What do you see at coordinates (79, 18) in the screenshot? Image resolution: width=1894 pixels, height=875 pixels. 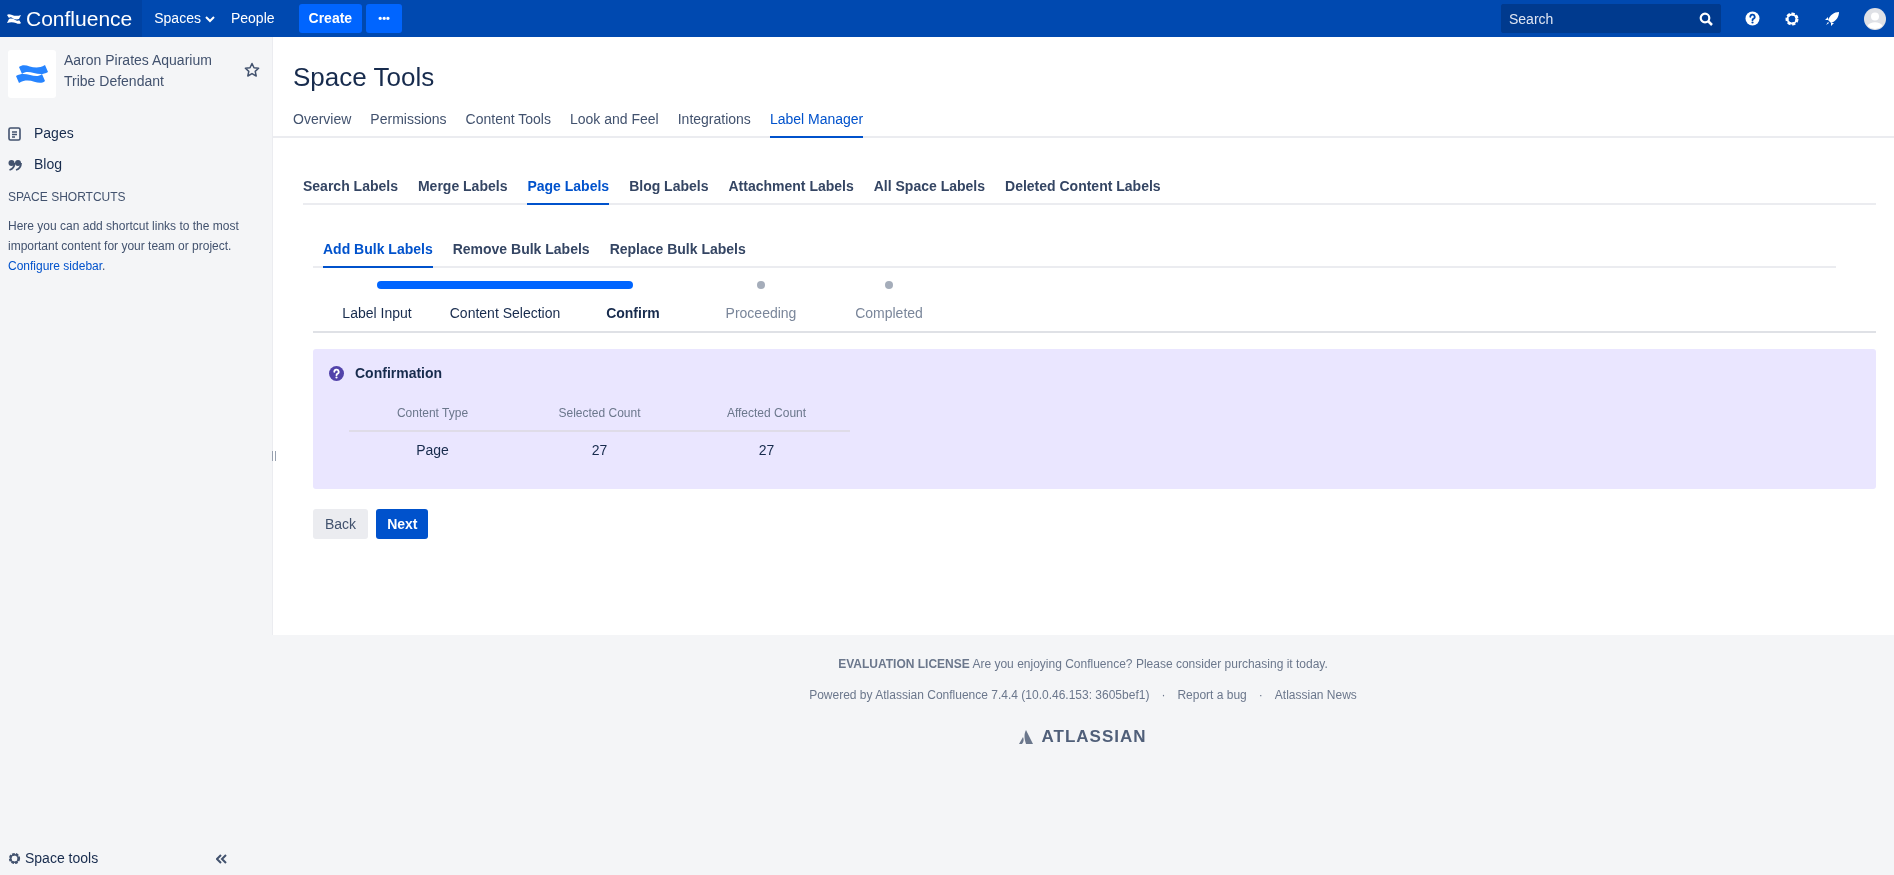 I see `logo-text: Confluence` at bounding box center [79, 18].